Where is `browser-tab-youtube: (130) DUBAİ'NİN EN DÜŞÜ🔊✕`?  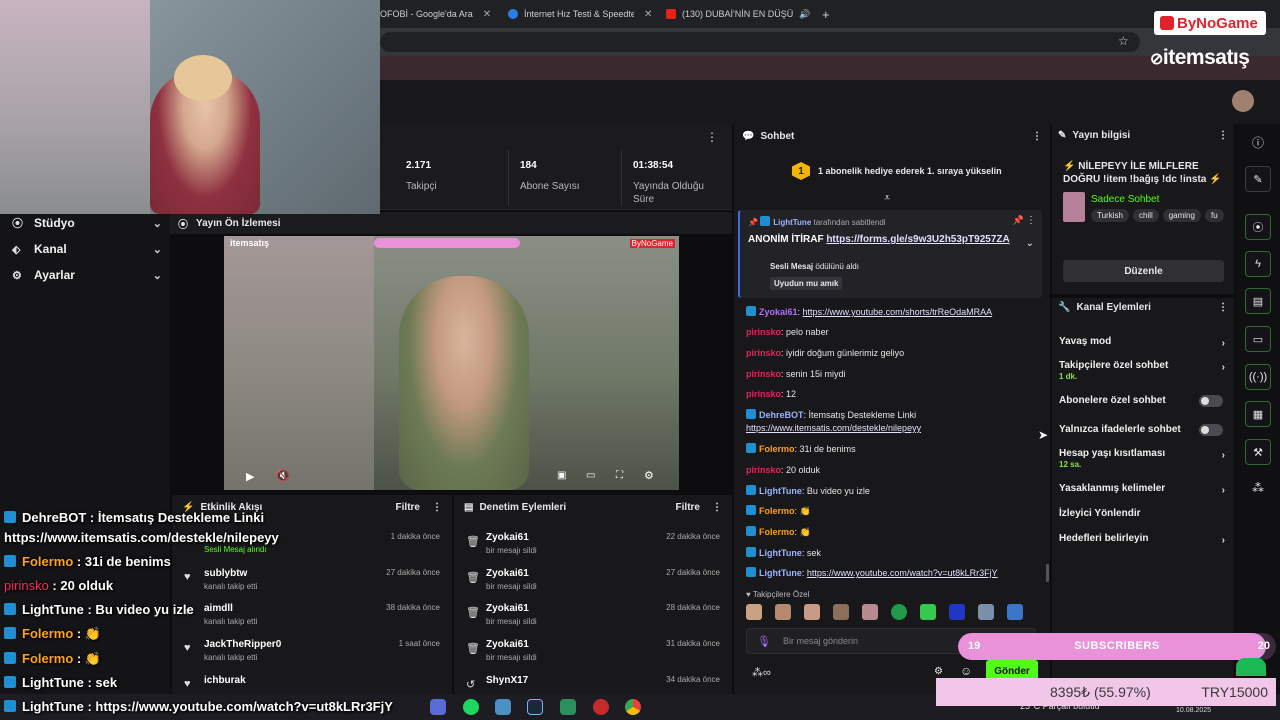
browser-tab-youtube: (130) DUBAİ'NİN EN DÜŞÜ🔊✕ is located at coordinates (741, 14).